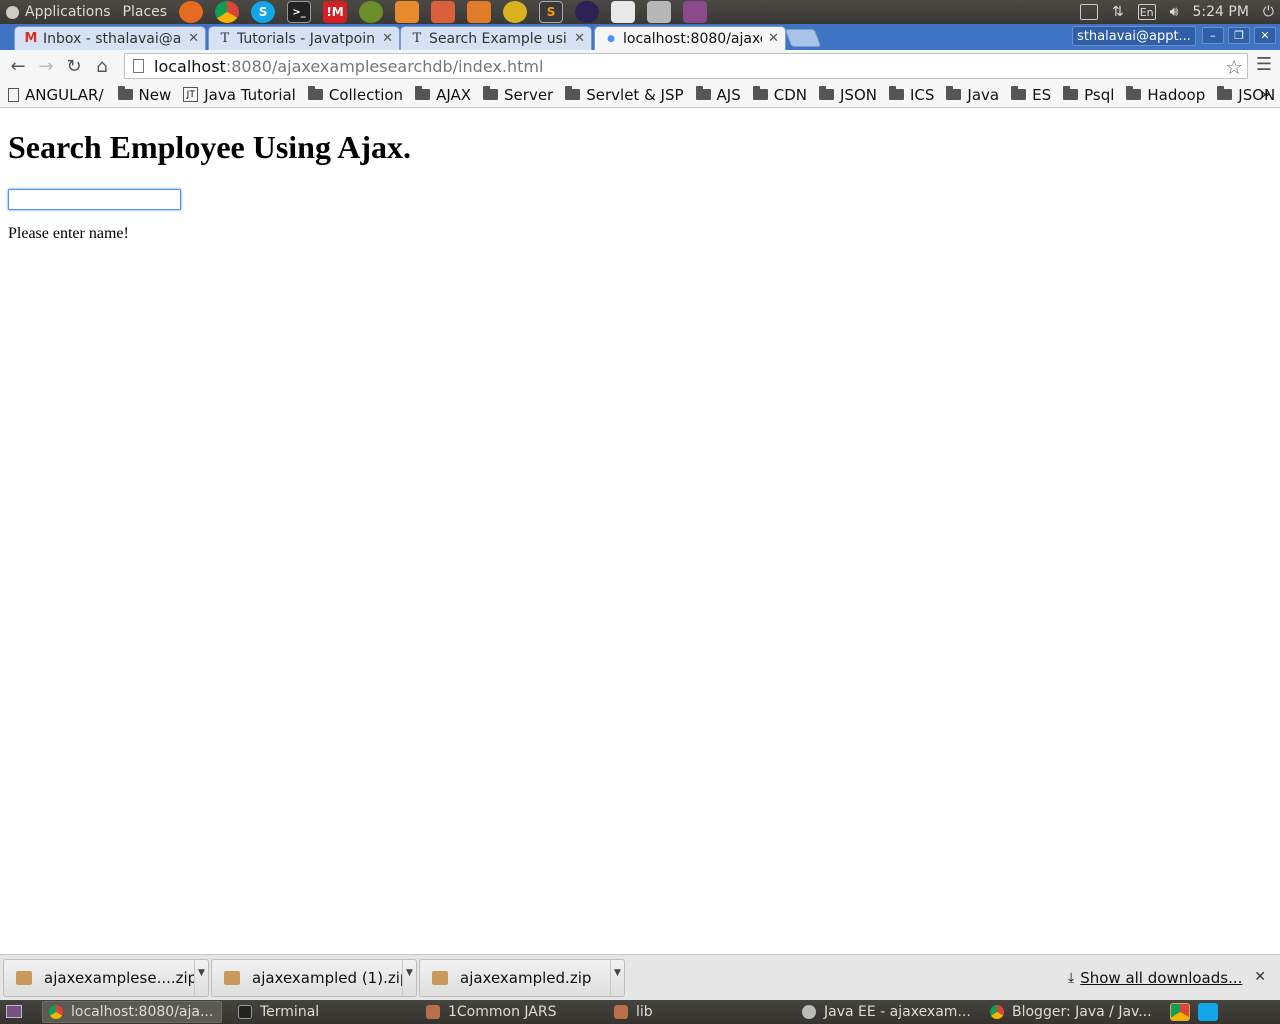  I want to click on orange-icon, so click(407, 12).